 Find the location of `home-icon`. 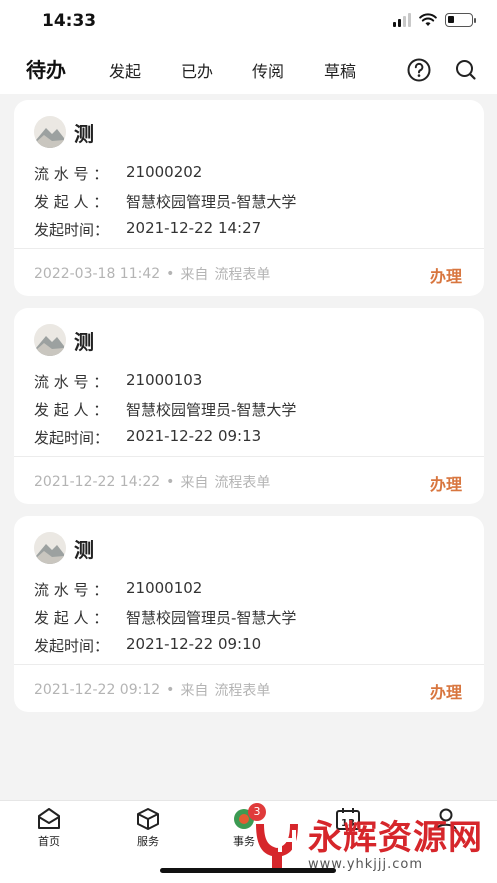

home-icon is located at coordinates (49, 818).